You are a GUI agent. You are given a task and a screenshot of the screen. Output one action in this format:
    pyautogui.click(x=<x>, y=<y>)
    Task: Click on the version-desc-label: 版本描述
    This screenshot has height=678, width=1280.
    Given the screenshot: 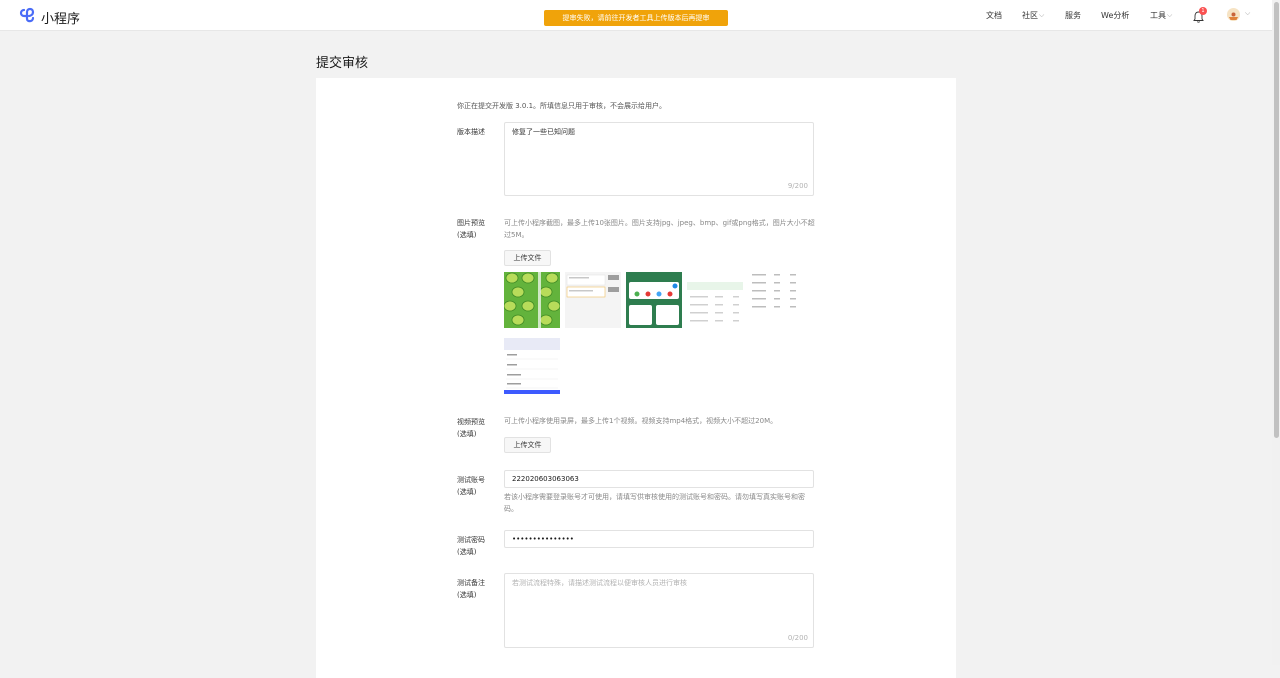 What is the action you would take?
    pyautogui.click(x=471, y=132)
    